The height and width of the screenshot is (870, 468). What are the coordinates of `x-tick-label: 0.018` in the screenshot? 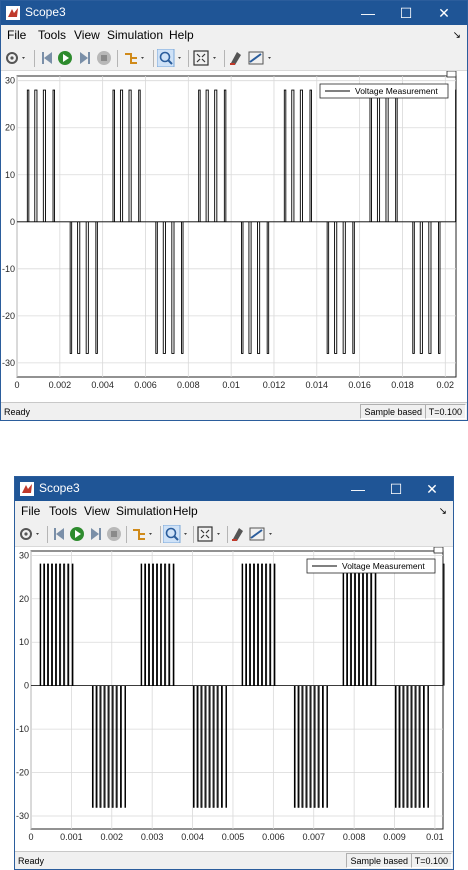 It's located at (402, 385).